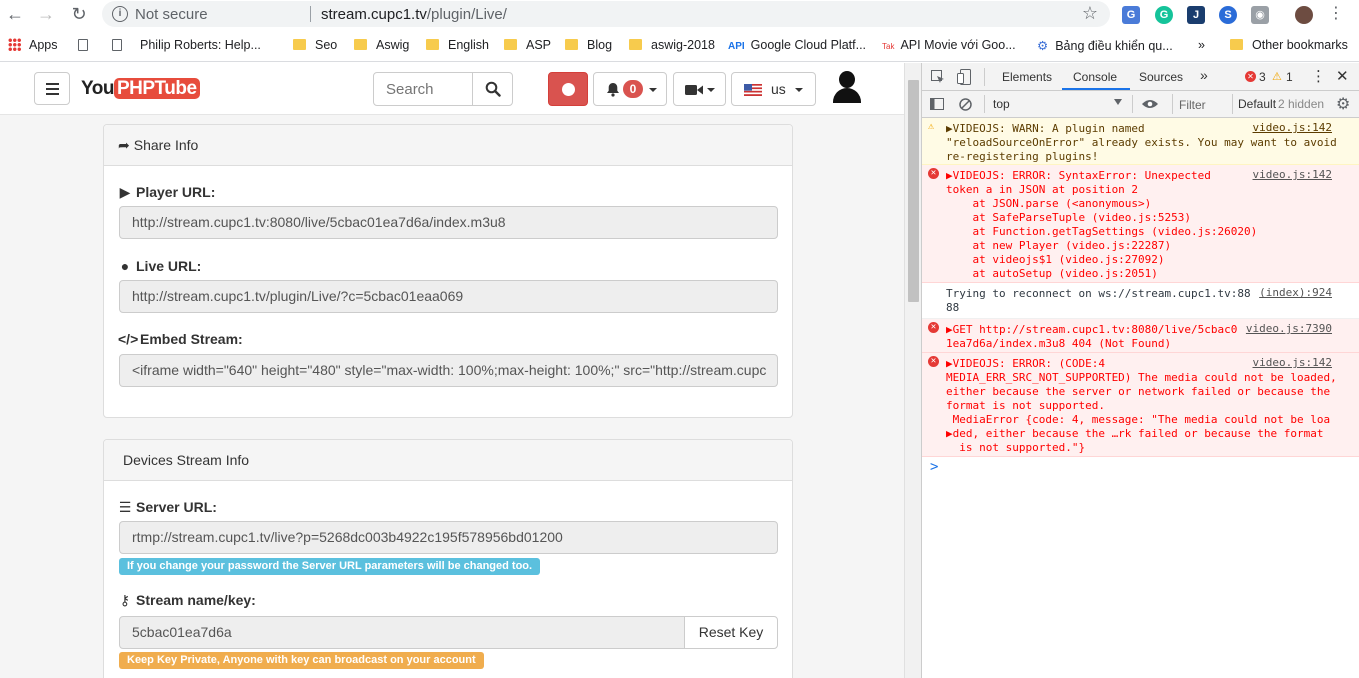  I want to click on bookmark-asp: ASP, so click(527, 45).